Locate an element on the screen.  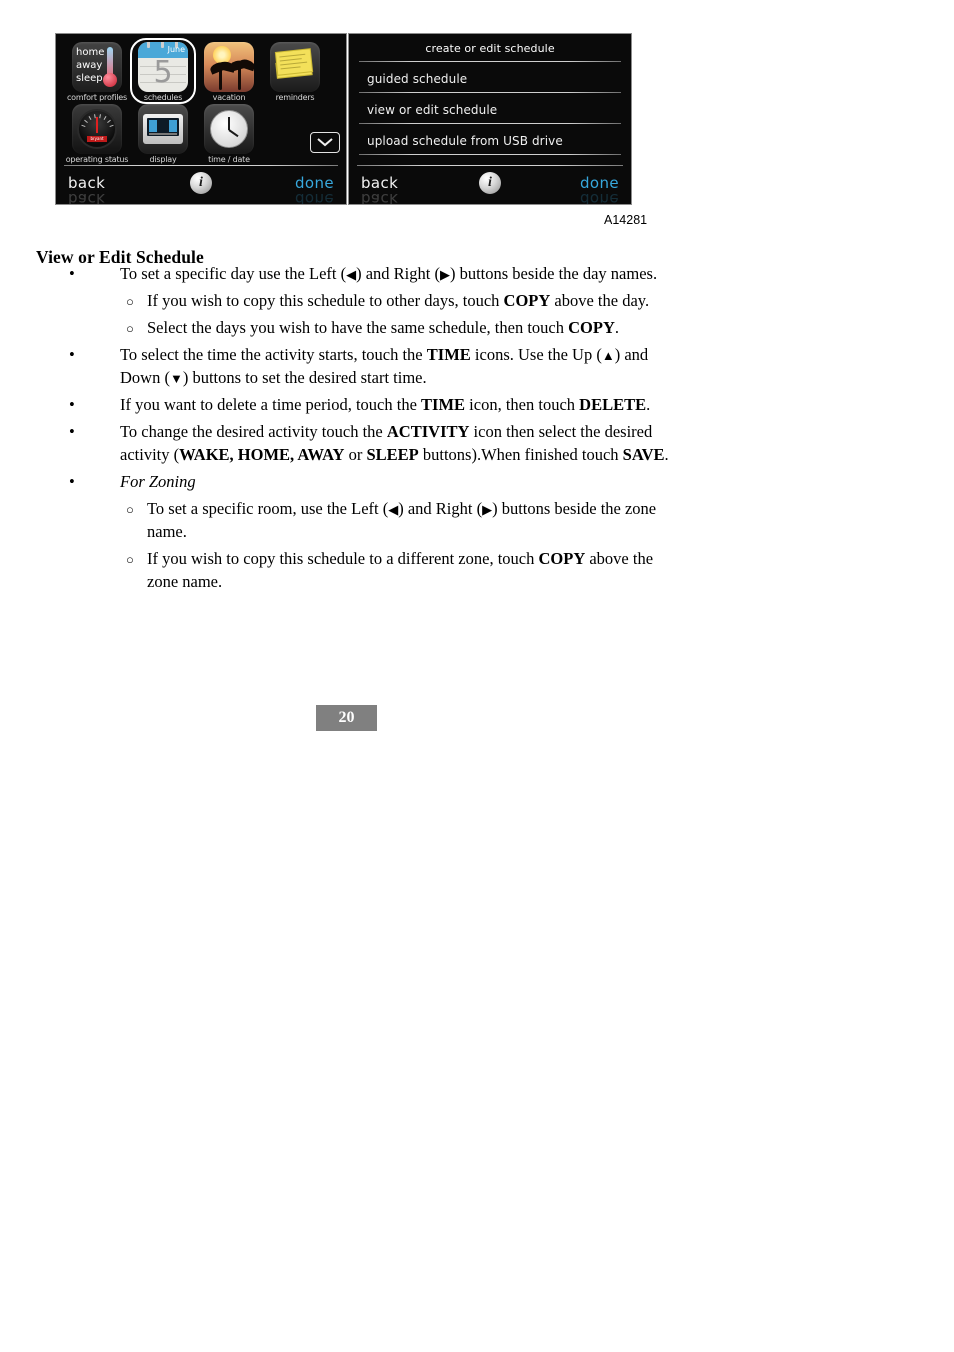
menu-item-label: vacation is located at coordinates (229, 97).